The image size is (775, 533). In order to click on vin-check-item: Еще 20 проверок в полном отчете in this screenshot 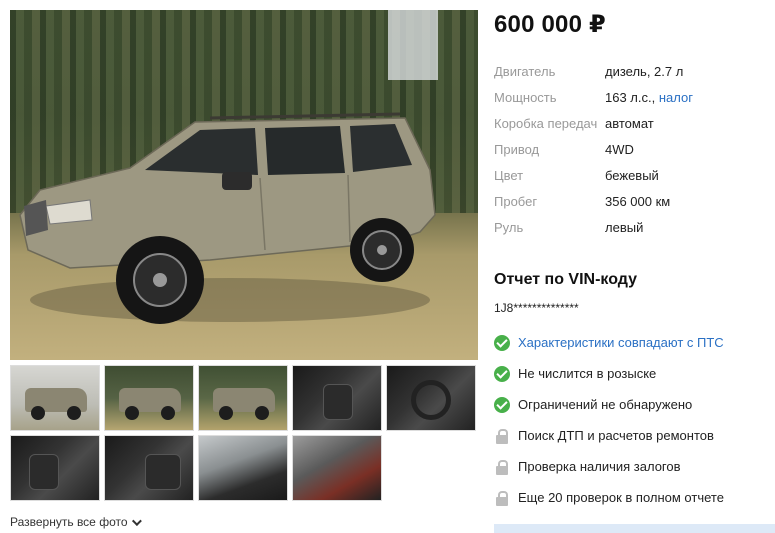, I will do `click(634, 497)`.